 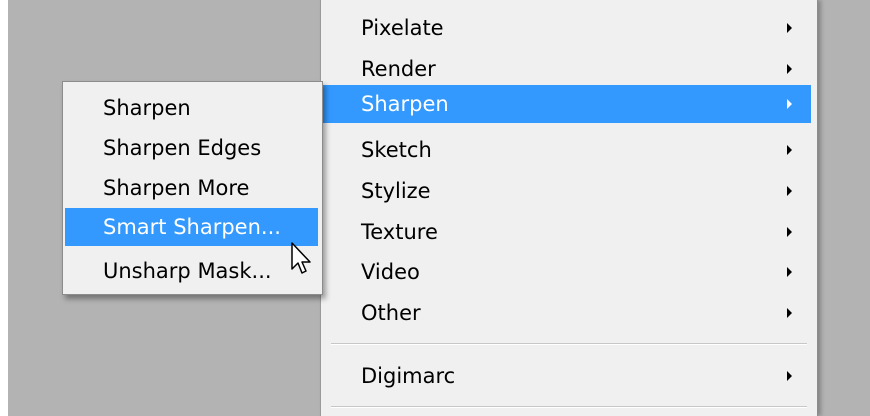 I want to click on submenu-item-sharpen: Sharpen, so click(x=191, y=108).